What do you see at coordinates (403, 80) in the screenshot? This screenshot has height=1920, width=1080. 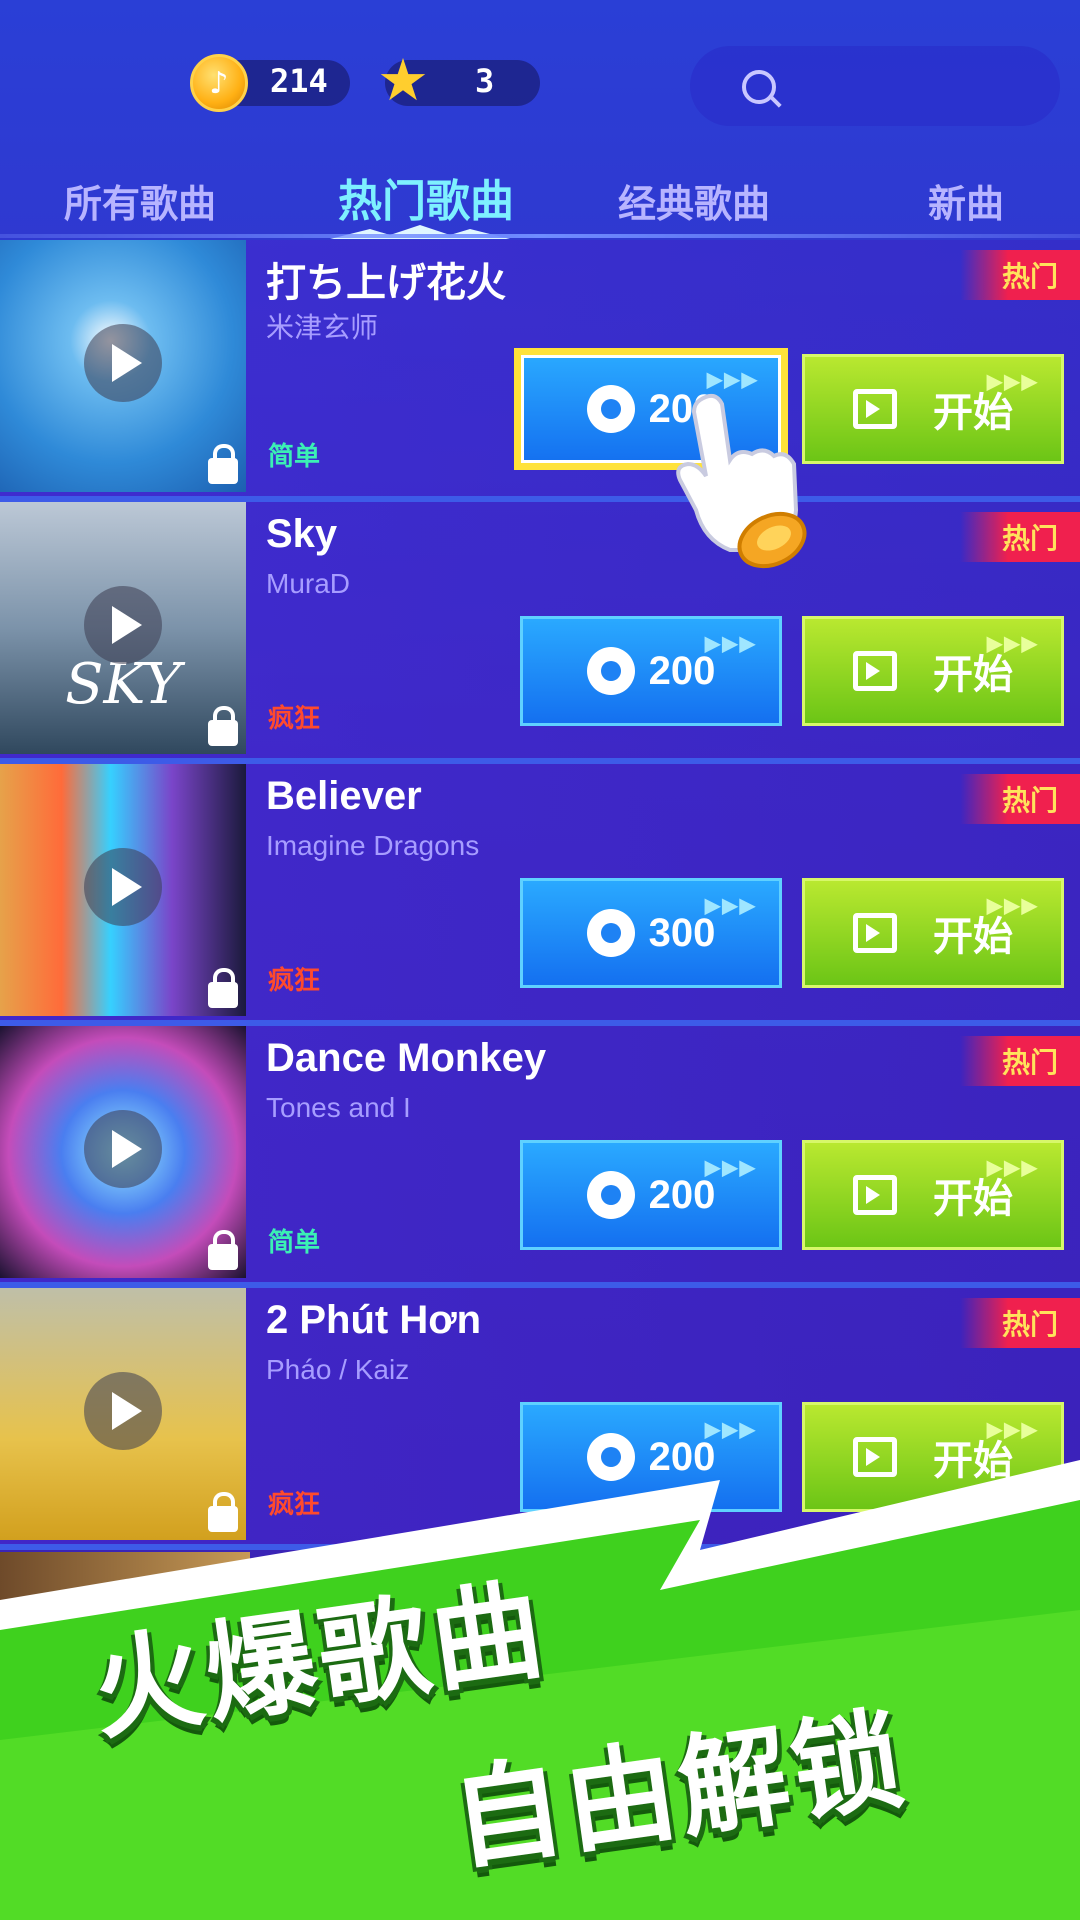 I see `star-icon: ★` at bounding box center [403, 80].